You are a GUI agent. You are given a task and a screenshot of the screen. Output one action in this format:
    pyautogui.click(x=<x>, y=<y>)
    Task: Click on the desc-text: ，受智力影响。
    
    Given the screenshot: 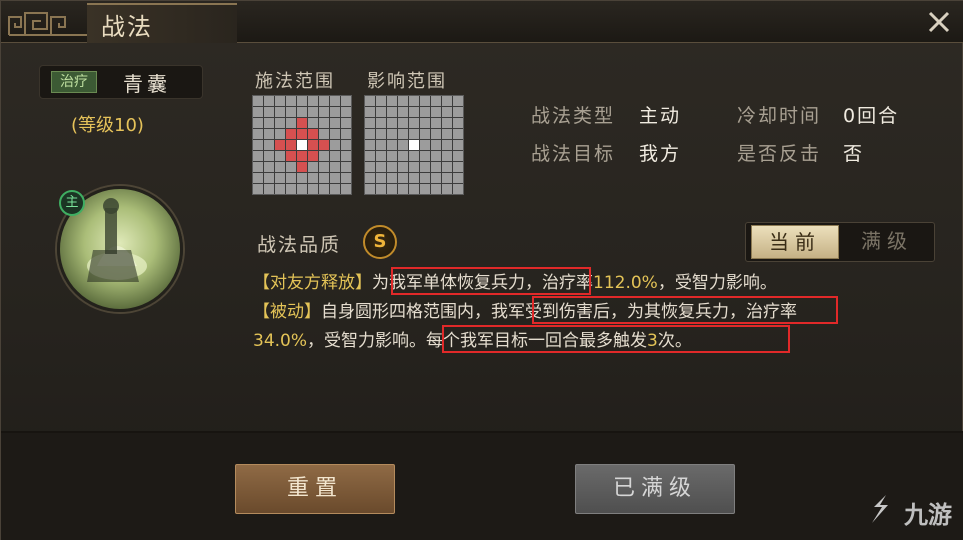 What is the action you would take?
    pyautogui.click(x=367, y=341)
    